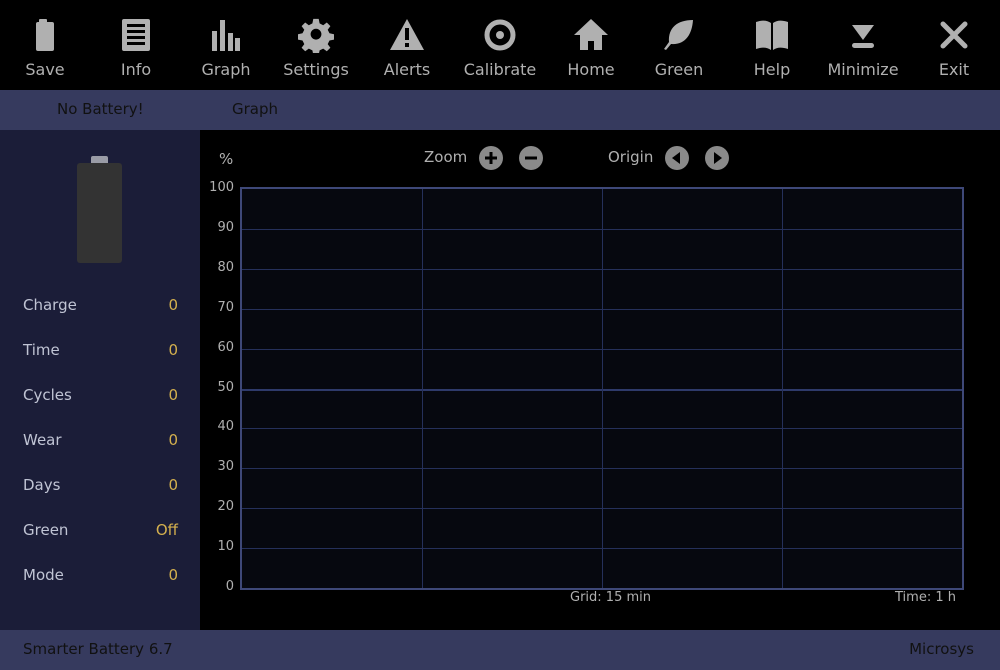 The height and width of the screenshot is (670, 1000). Describe the element at coordinates (954, 69) in the screenshot. I see `exit-label: Exit` at that location.